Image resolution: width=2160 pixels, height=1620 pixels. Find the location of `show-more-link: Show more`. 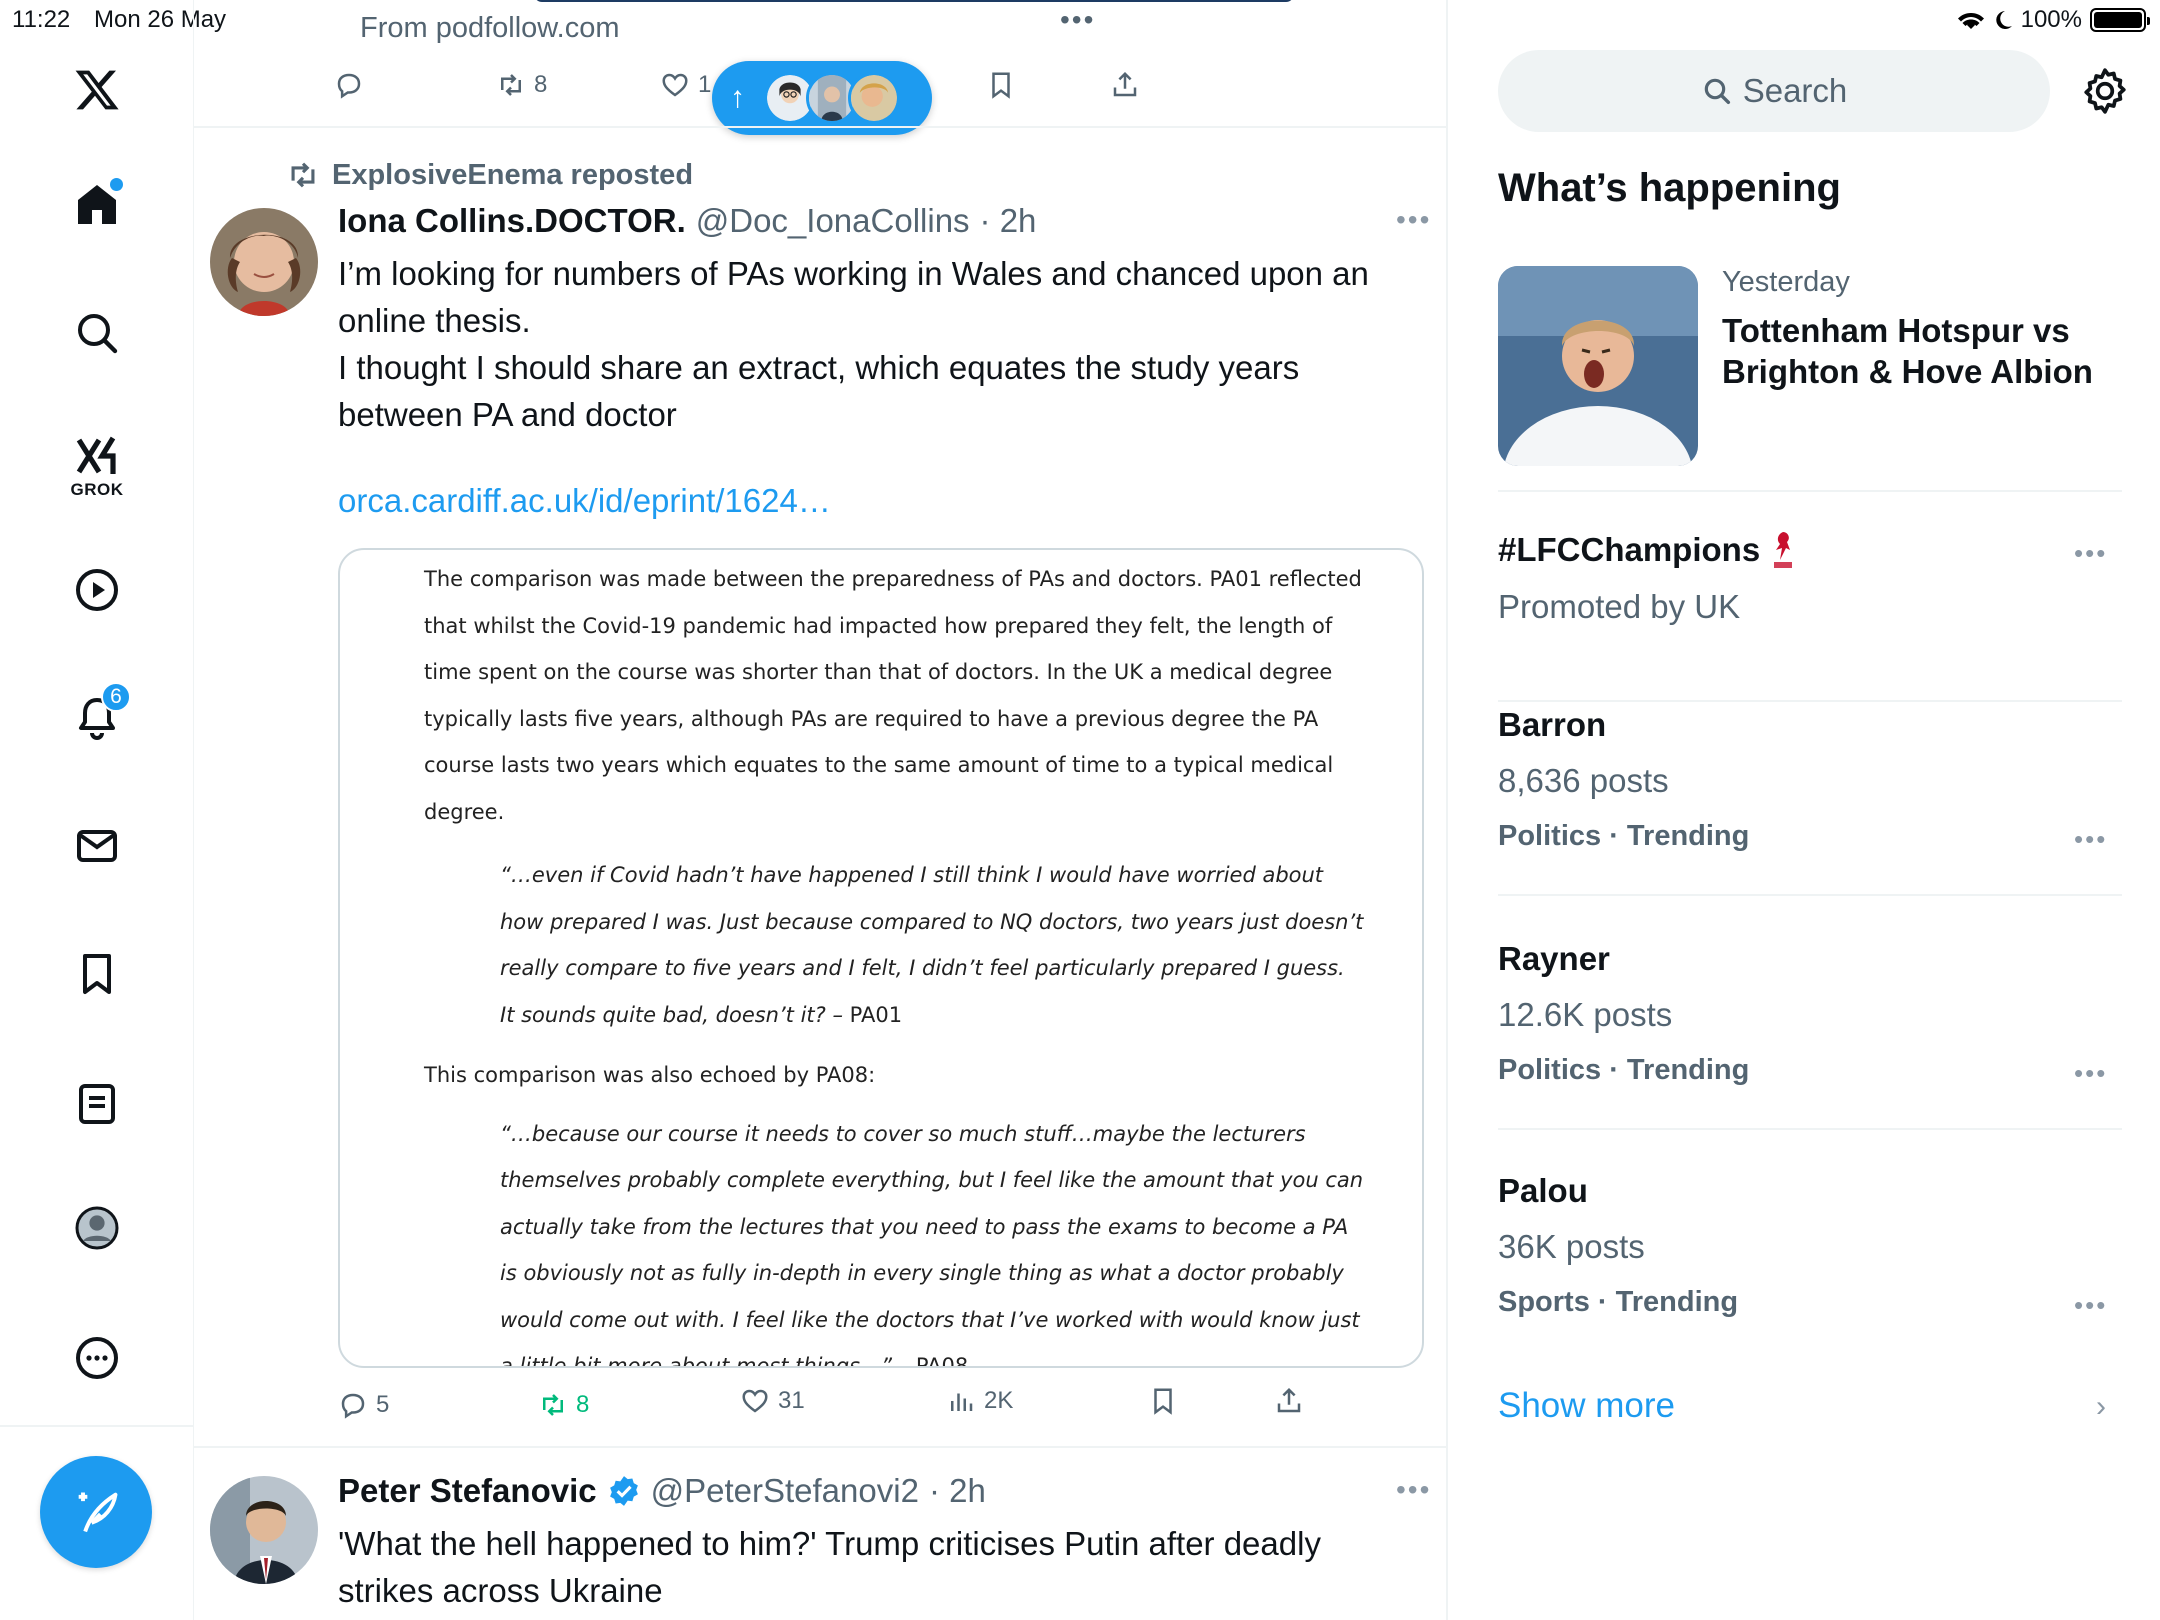

show-more-link: Show more is located at coordinates (1586, 1406).